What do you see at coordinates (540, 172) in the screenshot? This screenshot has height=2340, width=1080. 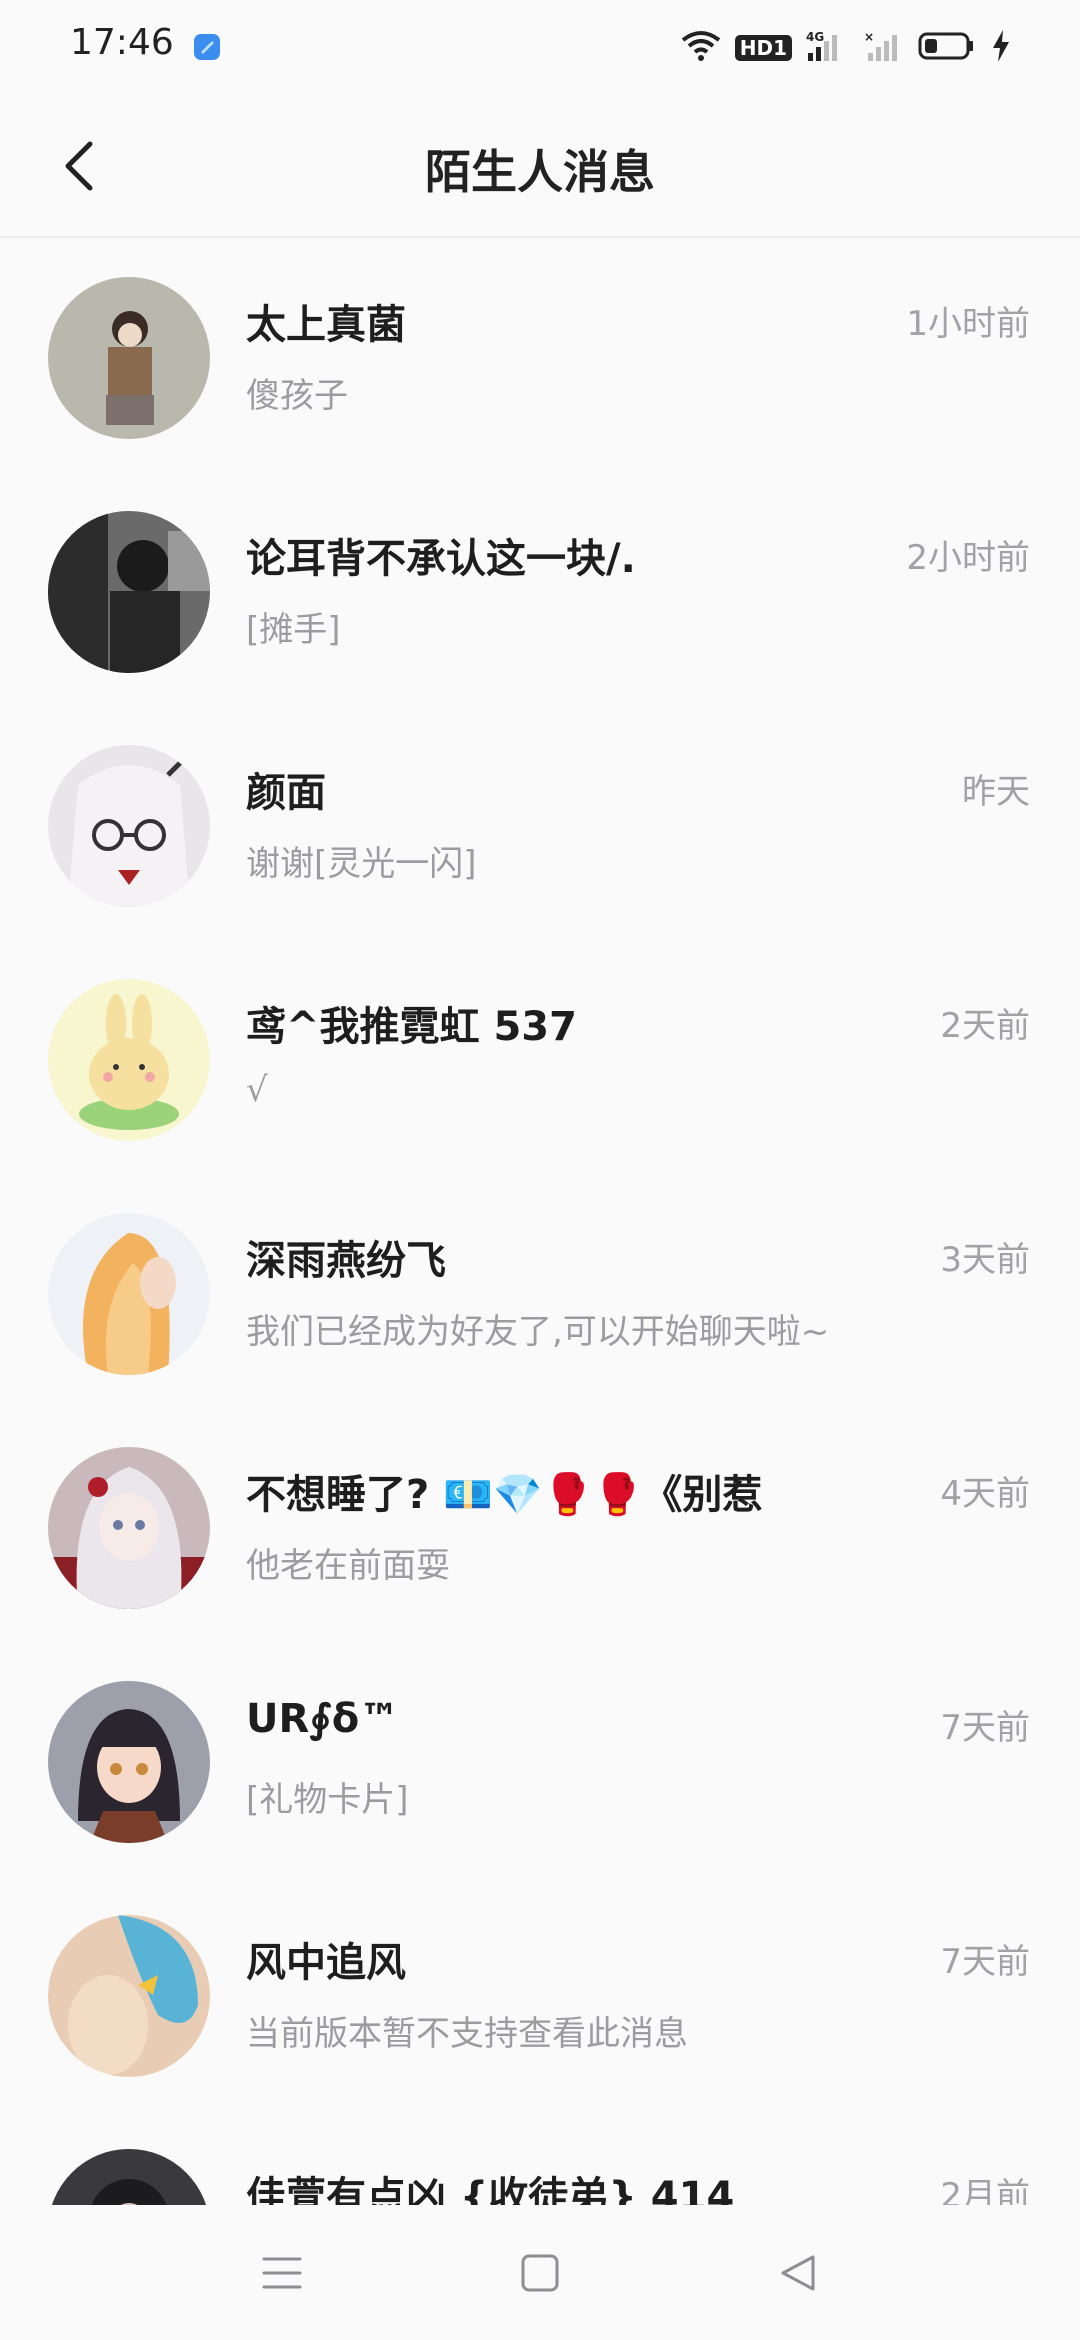 I see `page-title: 陌生人消息` at bounding box center [540, 172].